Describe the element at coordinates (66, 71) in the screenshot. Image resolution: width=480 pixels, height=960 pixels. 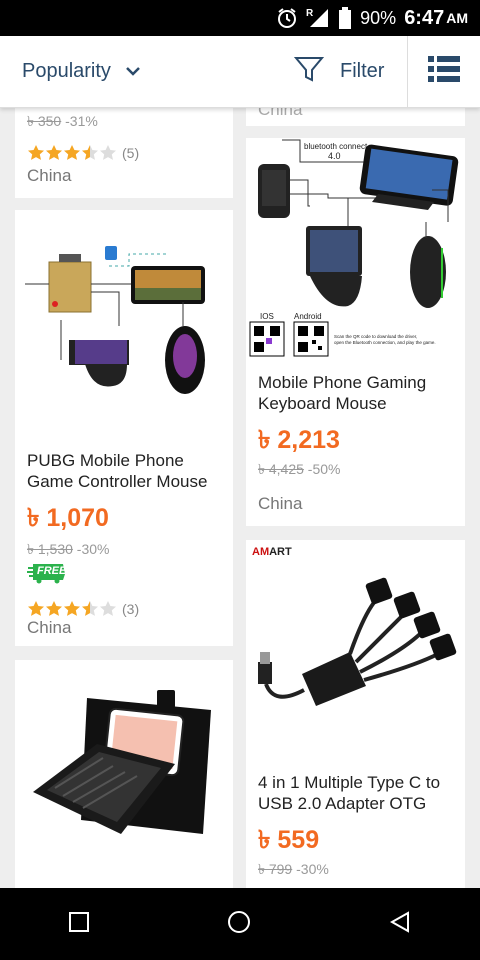
I see `sort-label: Popularity` at that location.